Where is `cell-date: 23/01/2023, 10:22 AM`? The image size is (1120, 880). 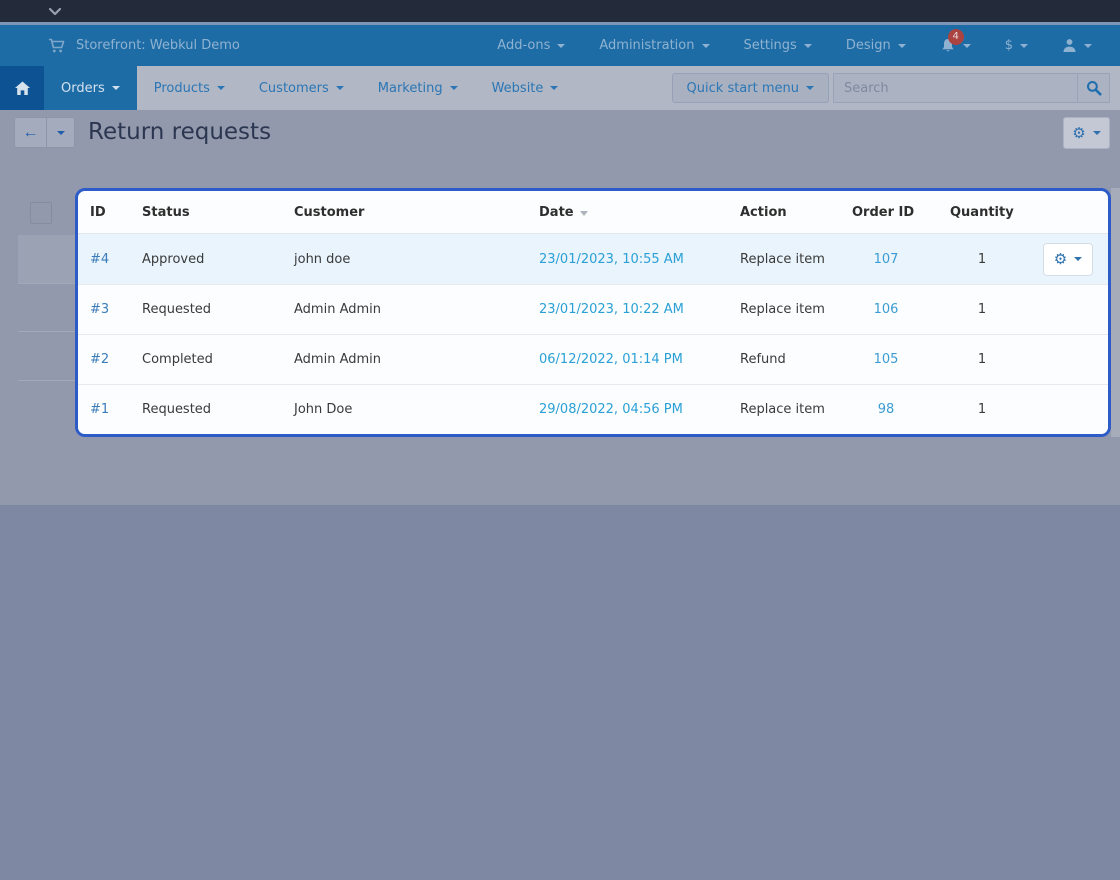
cell-date: 23/01/2023, 10:22 AM is located at coordinates (639, 309).